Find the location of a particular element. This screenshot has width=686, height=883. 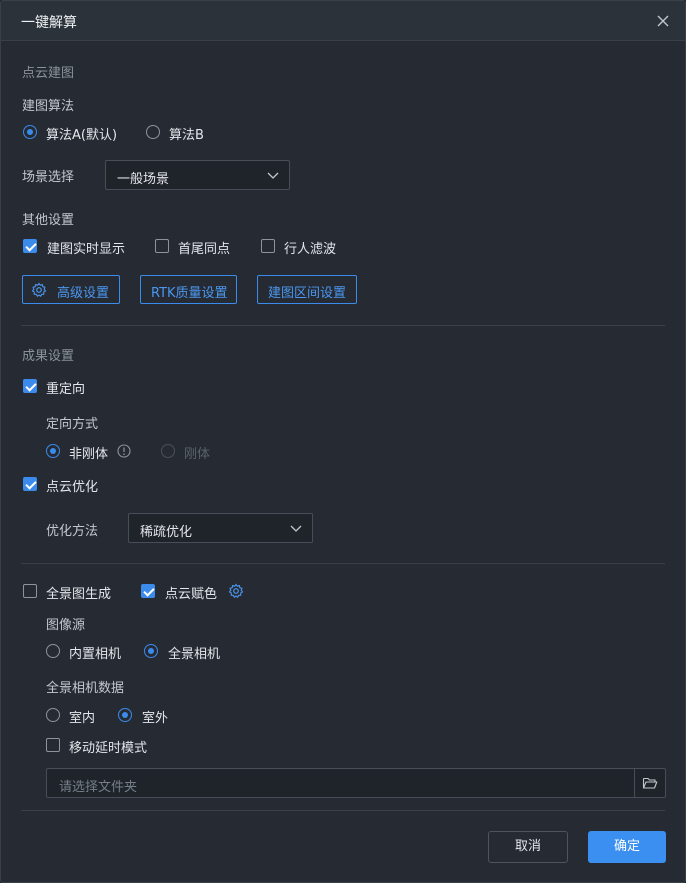

folder-input-placeholder: 请选择文件夹 is located at coordinates (98, 787).